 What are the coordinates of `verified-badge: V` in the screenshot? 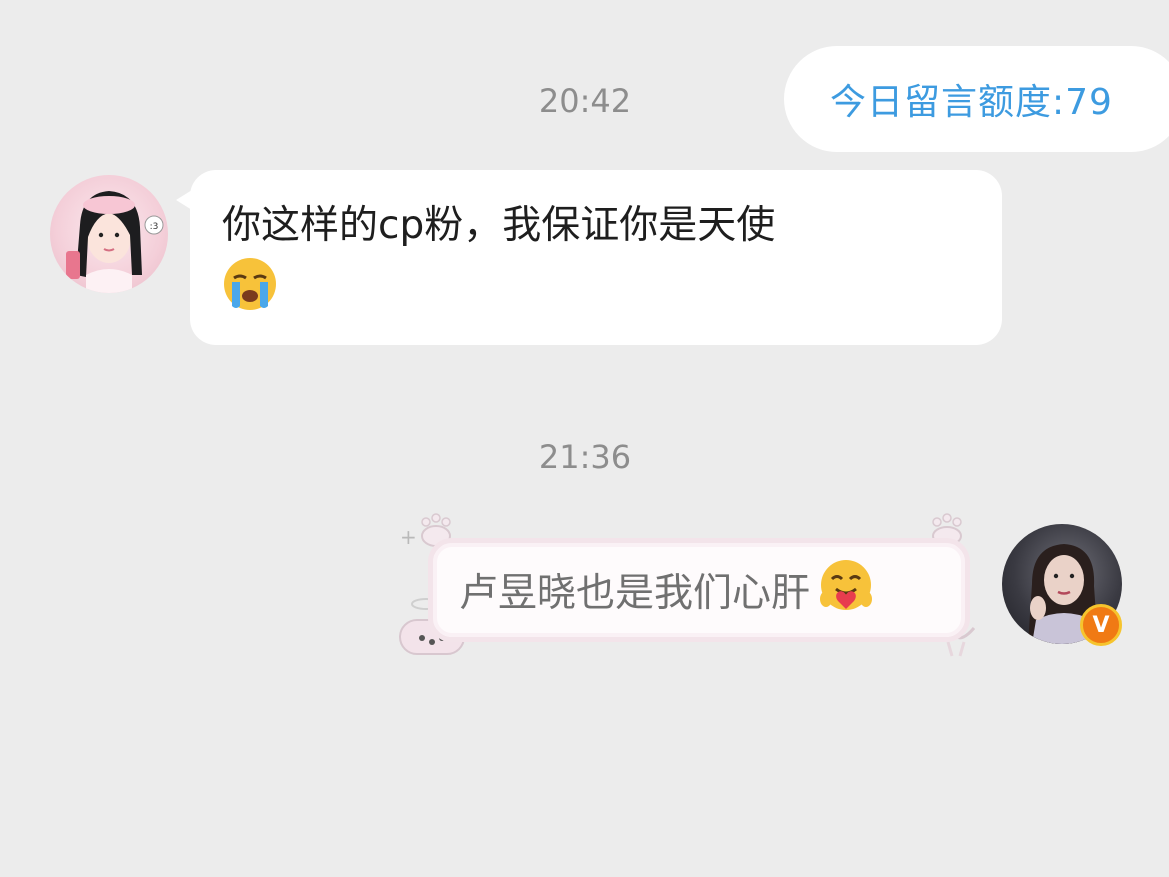 It's located at (1101, 625).